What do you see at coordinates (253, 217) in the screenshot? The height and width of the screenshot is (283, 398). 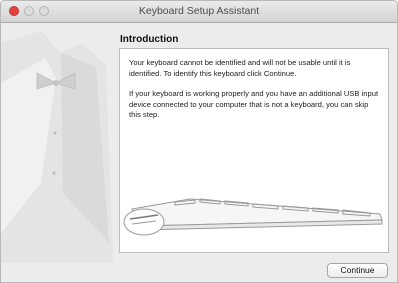 I see `keyboard-illustration` at bounding box center [253, 217].